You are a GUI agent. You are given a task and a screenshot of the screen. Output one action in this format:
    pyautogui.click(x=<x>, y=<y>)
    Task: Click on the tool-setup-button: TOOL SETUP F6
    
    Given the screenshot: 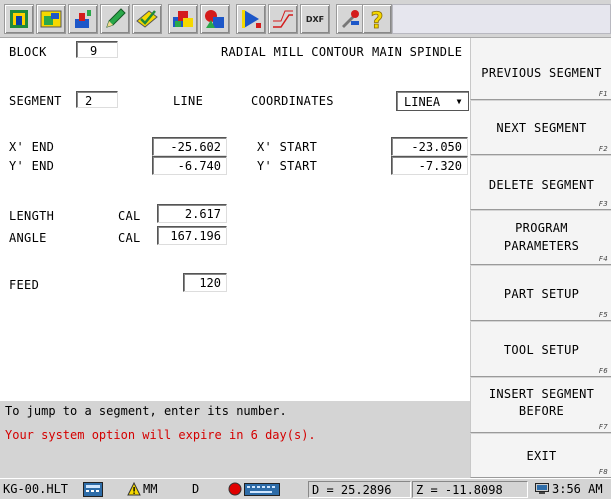 What is the action you would take?
    pyautogui.click(x=540, y=349)
    